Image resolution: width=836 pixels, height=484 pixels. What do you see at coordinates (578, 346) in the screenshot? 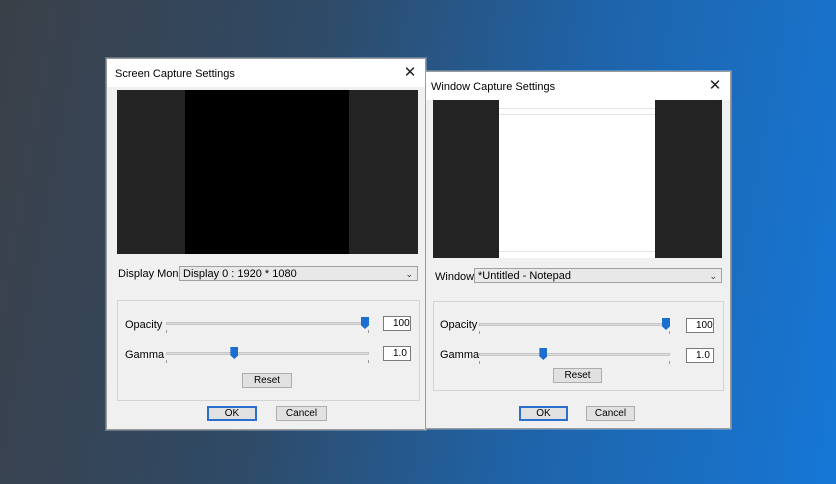
I see `window-adjust-group: Opacity 100 Gamma 1.0 Reset` at bounding box center [578, 346].